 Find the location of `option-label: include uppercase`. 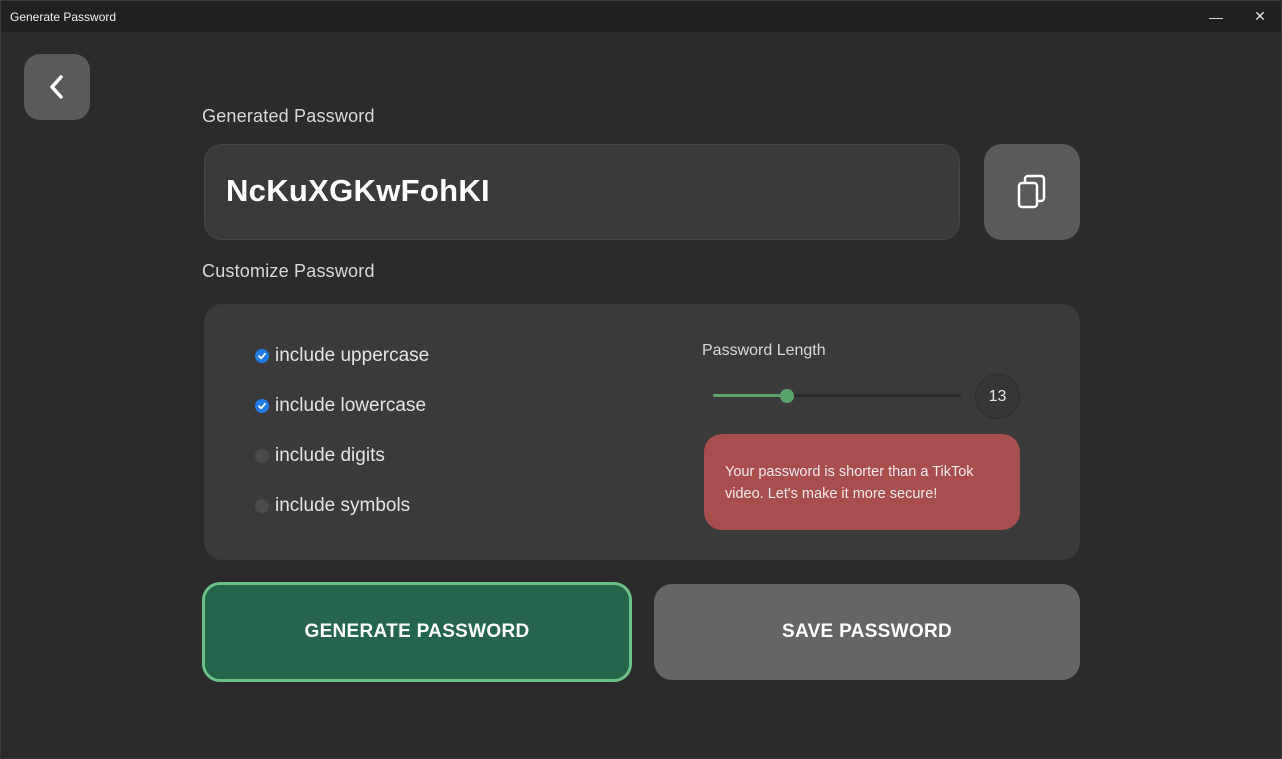

option-label: include uppercase is located at coordinates (352, 355).